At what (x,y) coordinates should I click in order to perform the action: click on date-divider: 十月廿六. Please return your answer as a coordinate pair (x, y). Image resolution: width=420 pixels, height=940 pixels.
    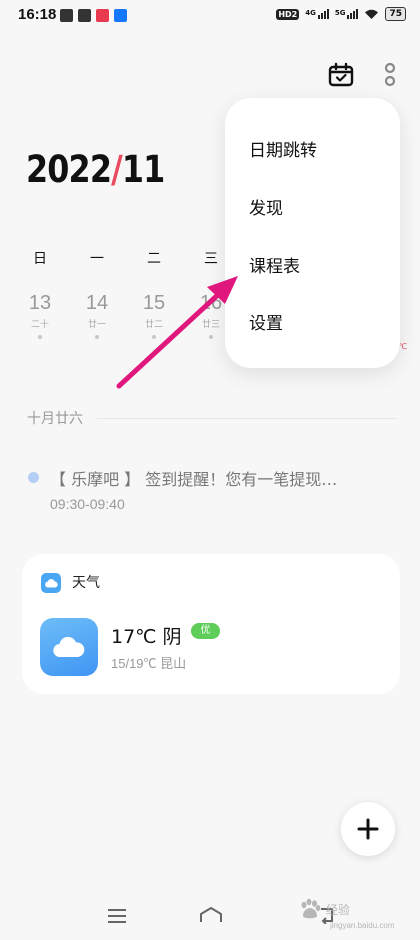
    Looking at the image, I should click on (212, 418).